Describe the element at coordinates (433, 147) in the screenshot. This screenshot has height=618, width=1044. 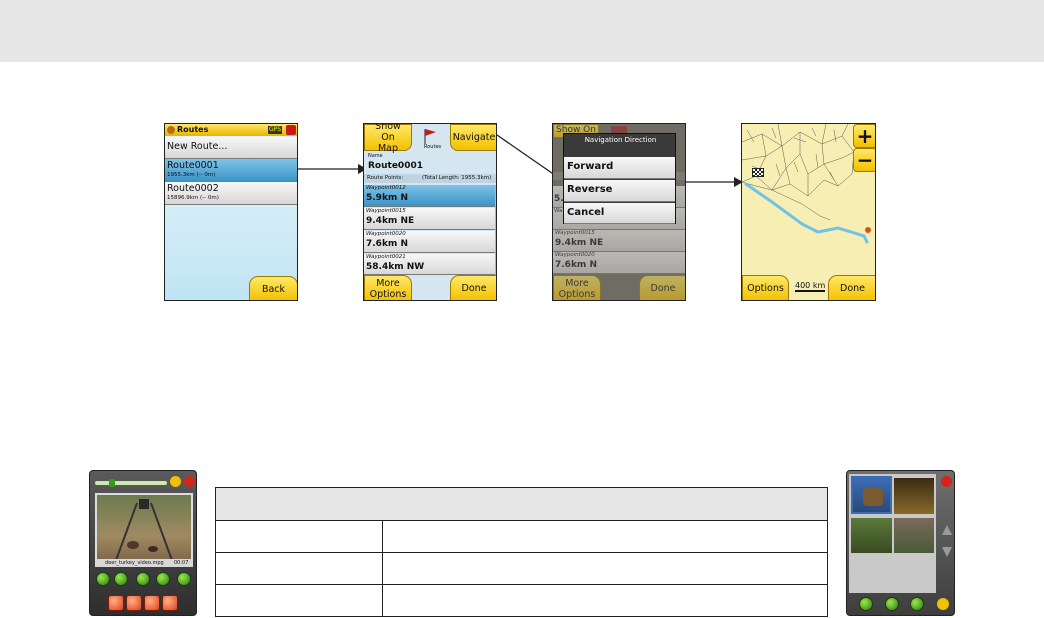
I see `routes-caption: Routes` at that location.